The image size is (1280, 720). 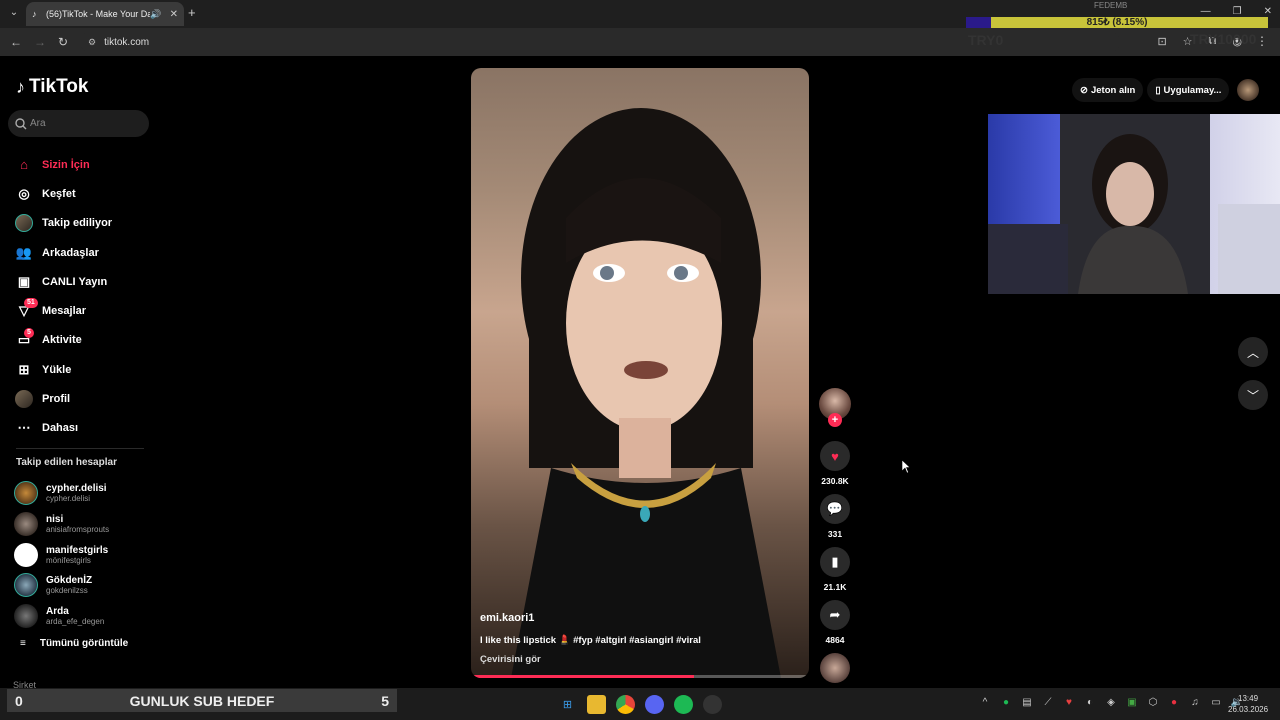 What do you see at coordinates (835, 481) in the screenshot?
I see `like-count: 230.8K` at bounding box center [835, 481].